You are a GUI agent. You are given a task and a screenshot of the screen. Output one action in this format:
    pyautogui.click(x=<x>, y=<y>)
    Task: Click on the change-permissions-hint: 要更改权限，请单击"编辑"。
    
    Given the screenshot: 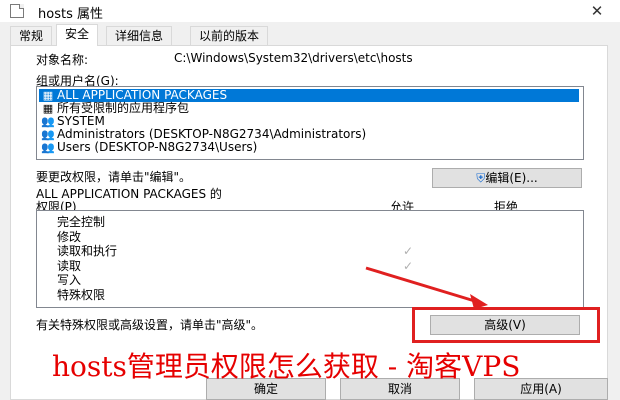 What is the action you would take?
    pyautogui.click(x=114, y=177)
    